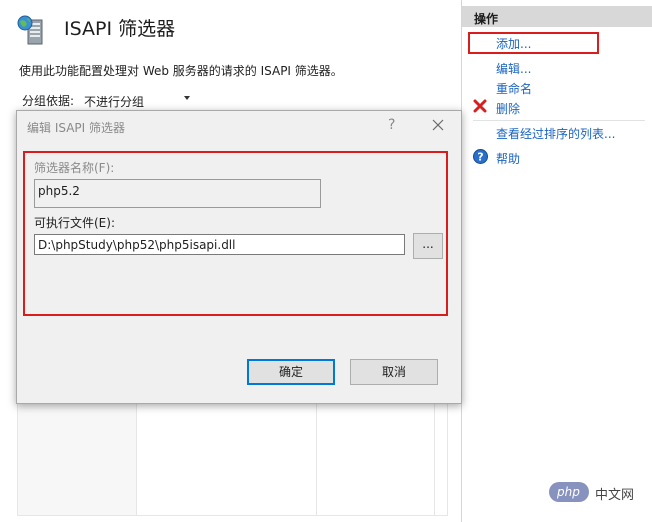  What do you see at coordinates (74, 223) in the screenshot?
I see `executable-label: 可执行文件(E):` at bounding box center [74, 223].